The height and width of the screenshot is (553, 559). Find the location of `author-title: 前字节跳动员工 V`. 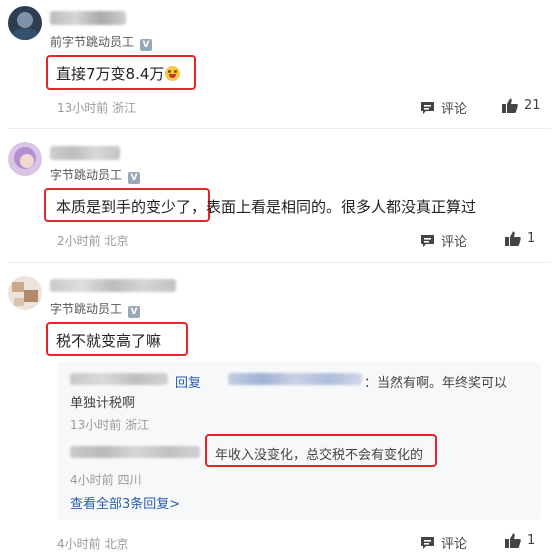

author-title: 前字节跳动员工 V is located at coordinates (101, 42).